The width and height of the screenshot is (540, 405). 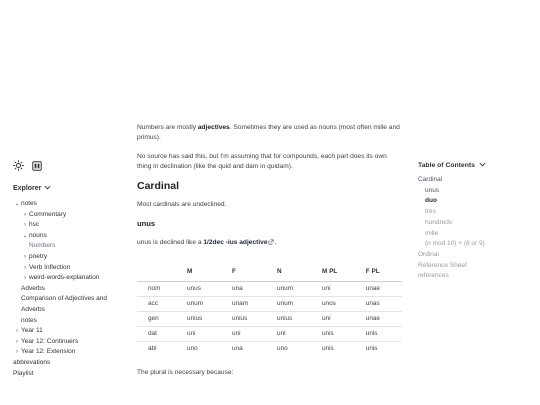 I want to click on table-cell: acc, so click(x=157, y=303).